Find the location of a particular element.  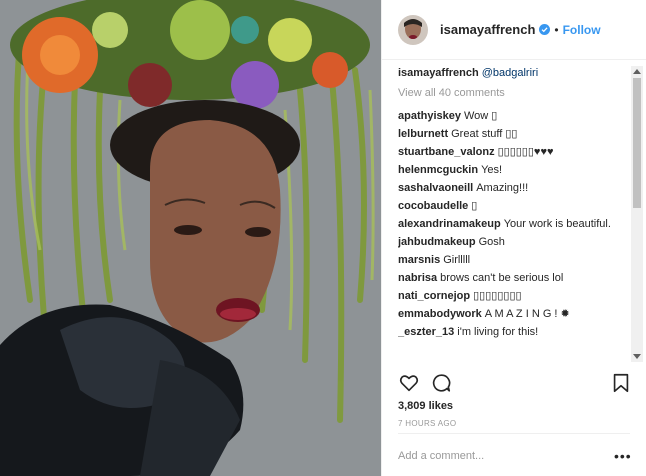

comment-text: Wow ▯ is located at coordinates (480, 116).